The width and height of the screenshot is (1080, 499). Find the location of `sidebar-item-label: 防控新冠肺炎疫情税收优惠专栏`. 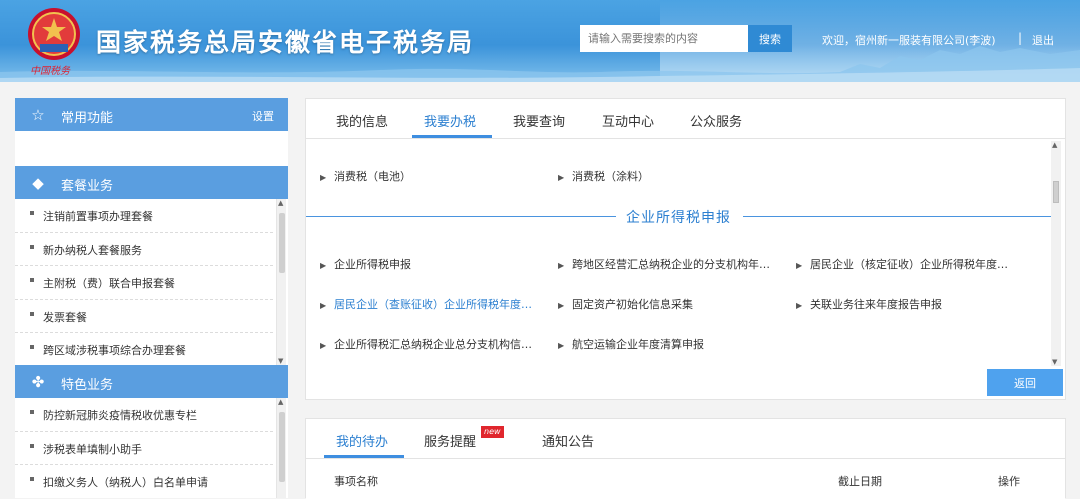

sidebar-item-label: 防控新冠肺炎疫情税收优惠专栏 is located at coordinates (120, 415).